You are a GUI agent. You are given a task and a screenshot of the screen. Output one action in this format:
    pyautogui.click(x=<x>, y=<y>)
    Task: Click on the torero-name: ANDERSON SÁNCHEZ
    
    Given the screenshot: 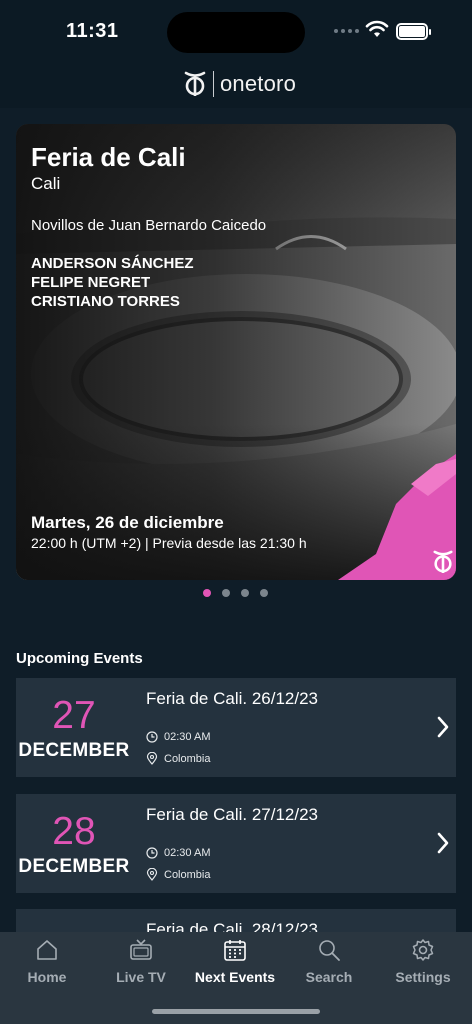 What is the action you would take?
    pyautogui.click(x=112, y=263)
    